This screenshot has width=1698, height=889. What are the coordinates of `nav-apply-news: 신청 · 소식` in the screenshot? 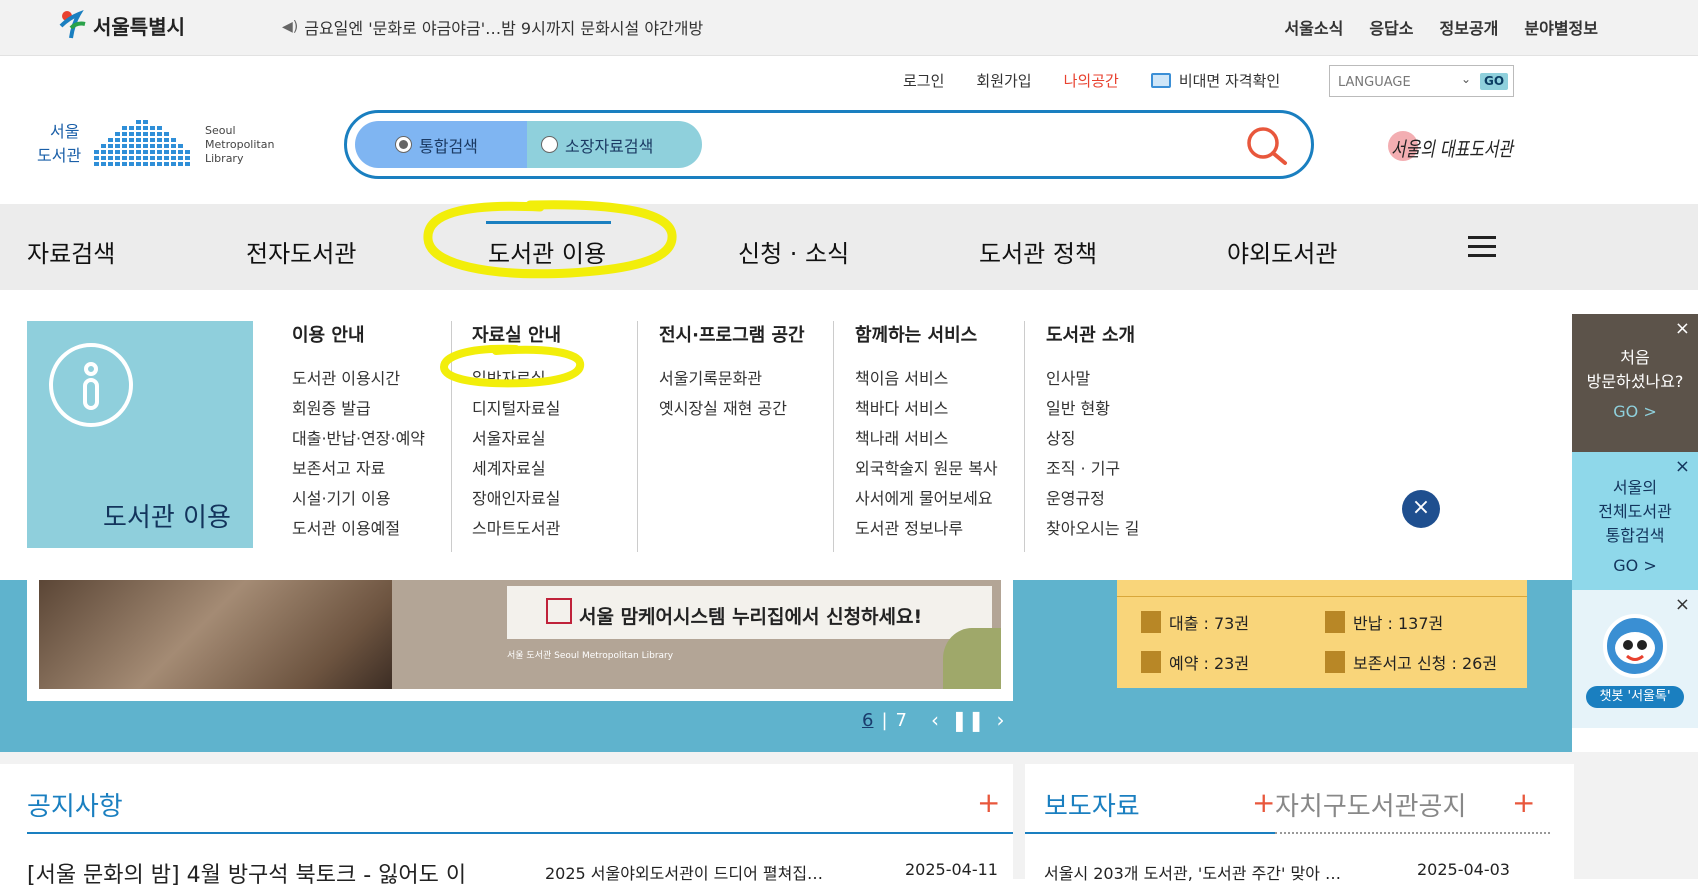 It's located at (793, 251).